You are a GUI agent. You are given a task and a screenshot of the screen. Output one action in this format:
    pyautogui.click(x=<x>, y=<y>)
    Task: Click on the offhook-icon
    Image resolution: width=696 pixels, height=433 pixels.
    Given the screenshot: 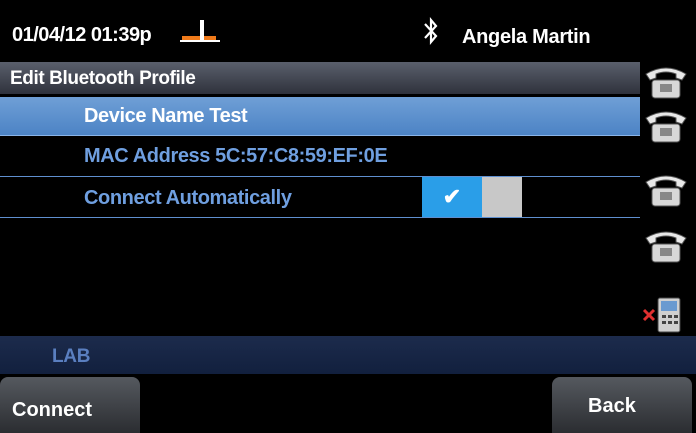 What is the action you would take?
    pyautogui.click(x=200, y=31)
    